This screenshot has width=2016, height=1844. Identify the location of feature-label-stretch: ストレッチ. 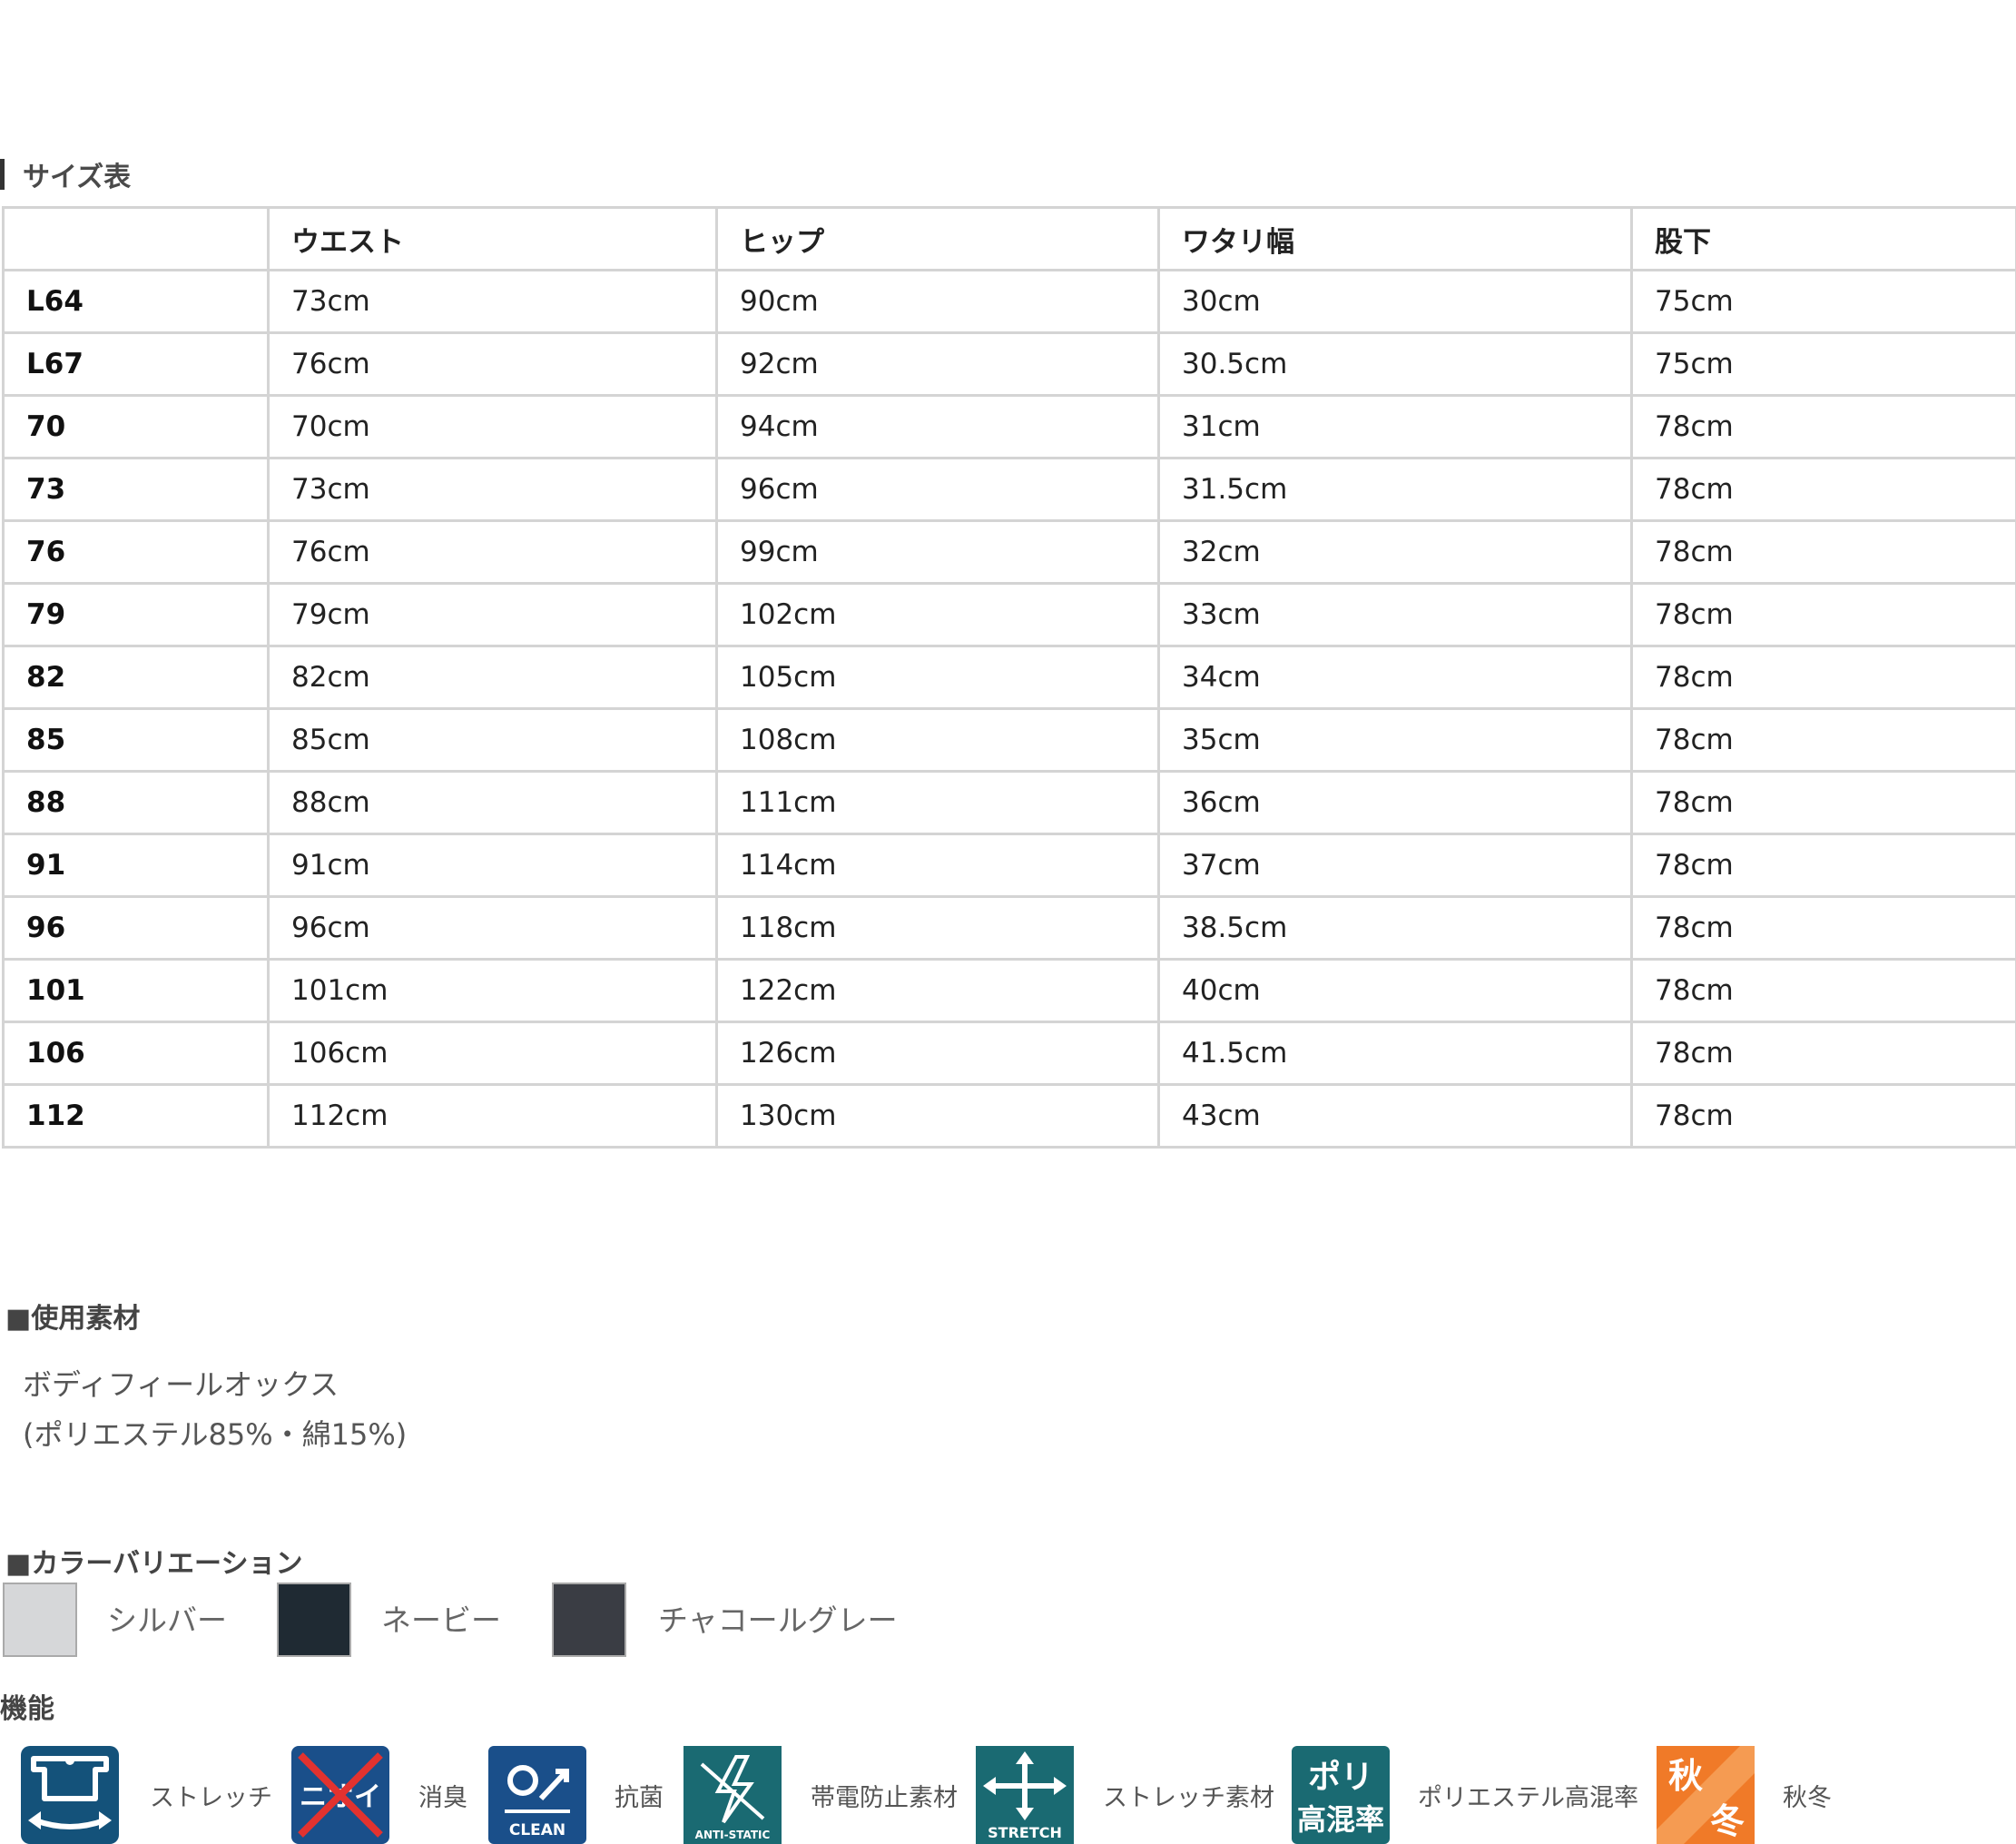
(211, 1798).